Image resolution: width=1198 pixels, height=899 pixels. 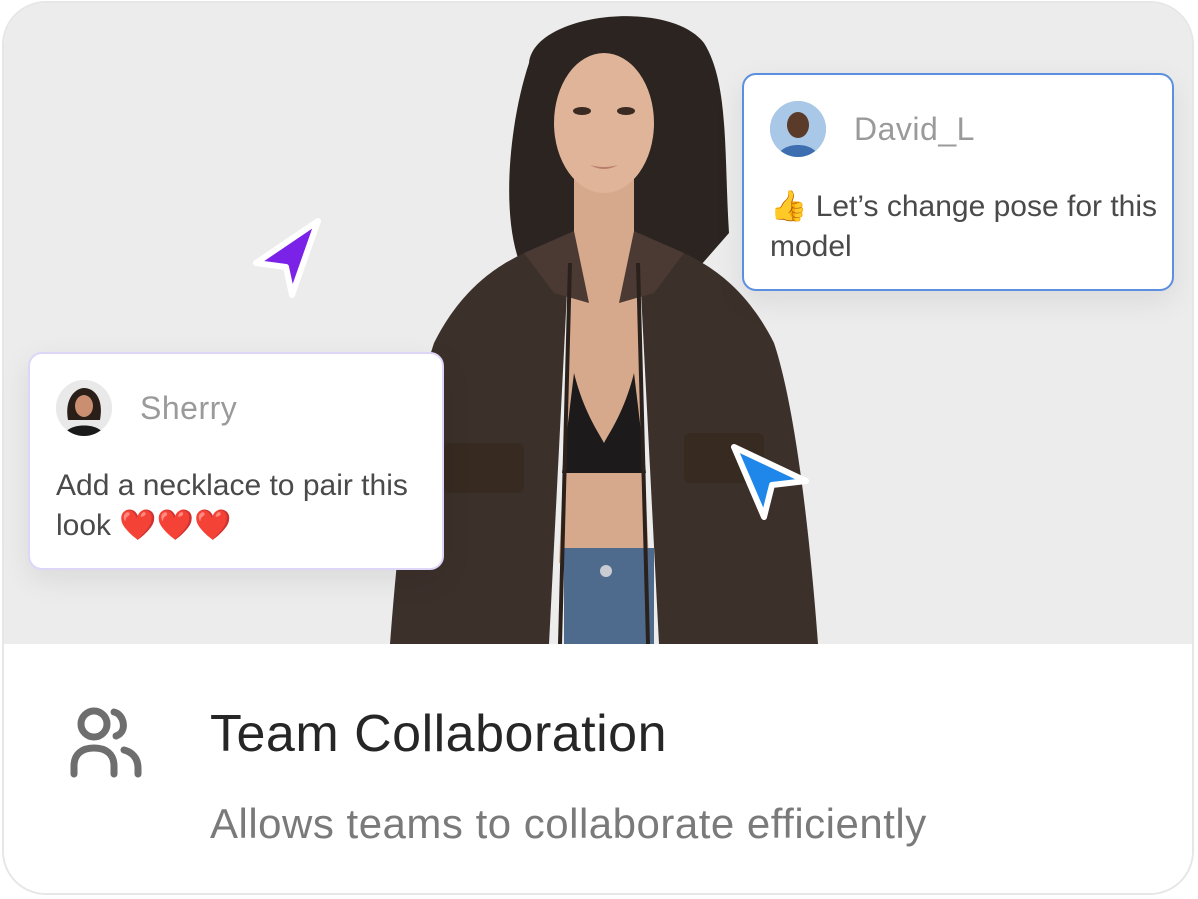 What do you see at coordinates (914, 129) in the screenshot?
I see `comment-author: David_L` at bounding box center [914, 129].